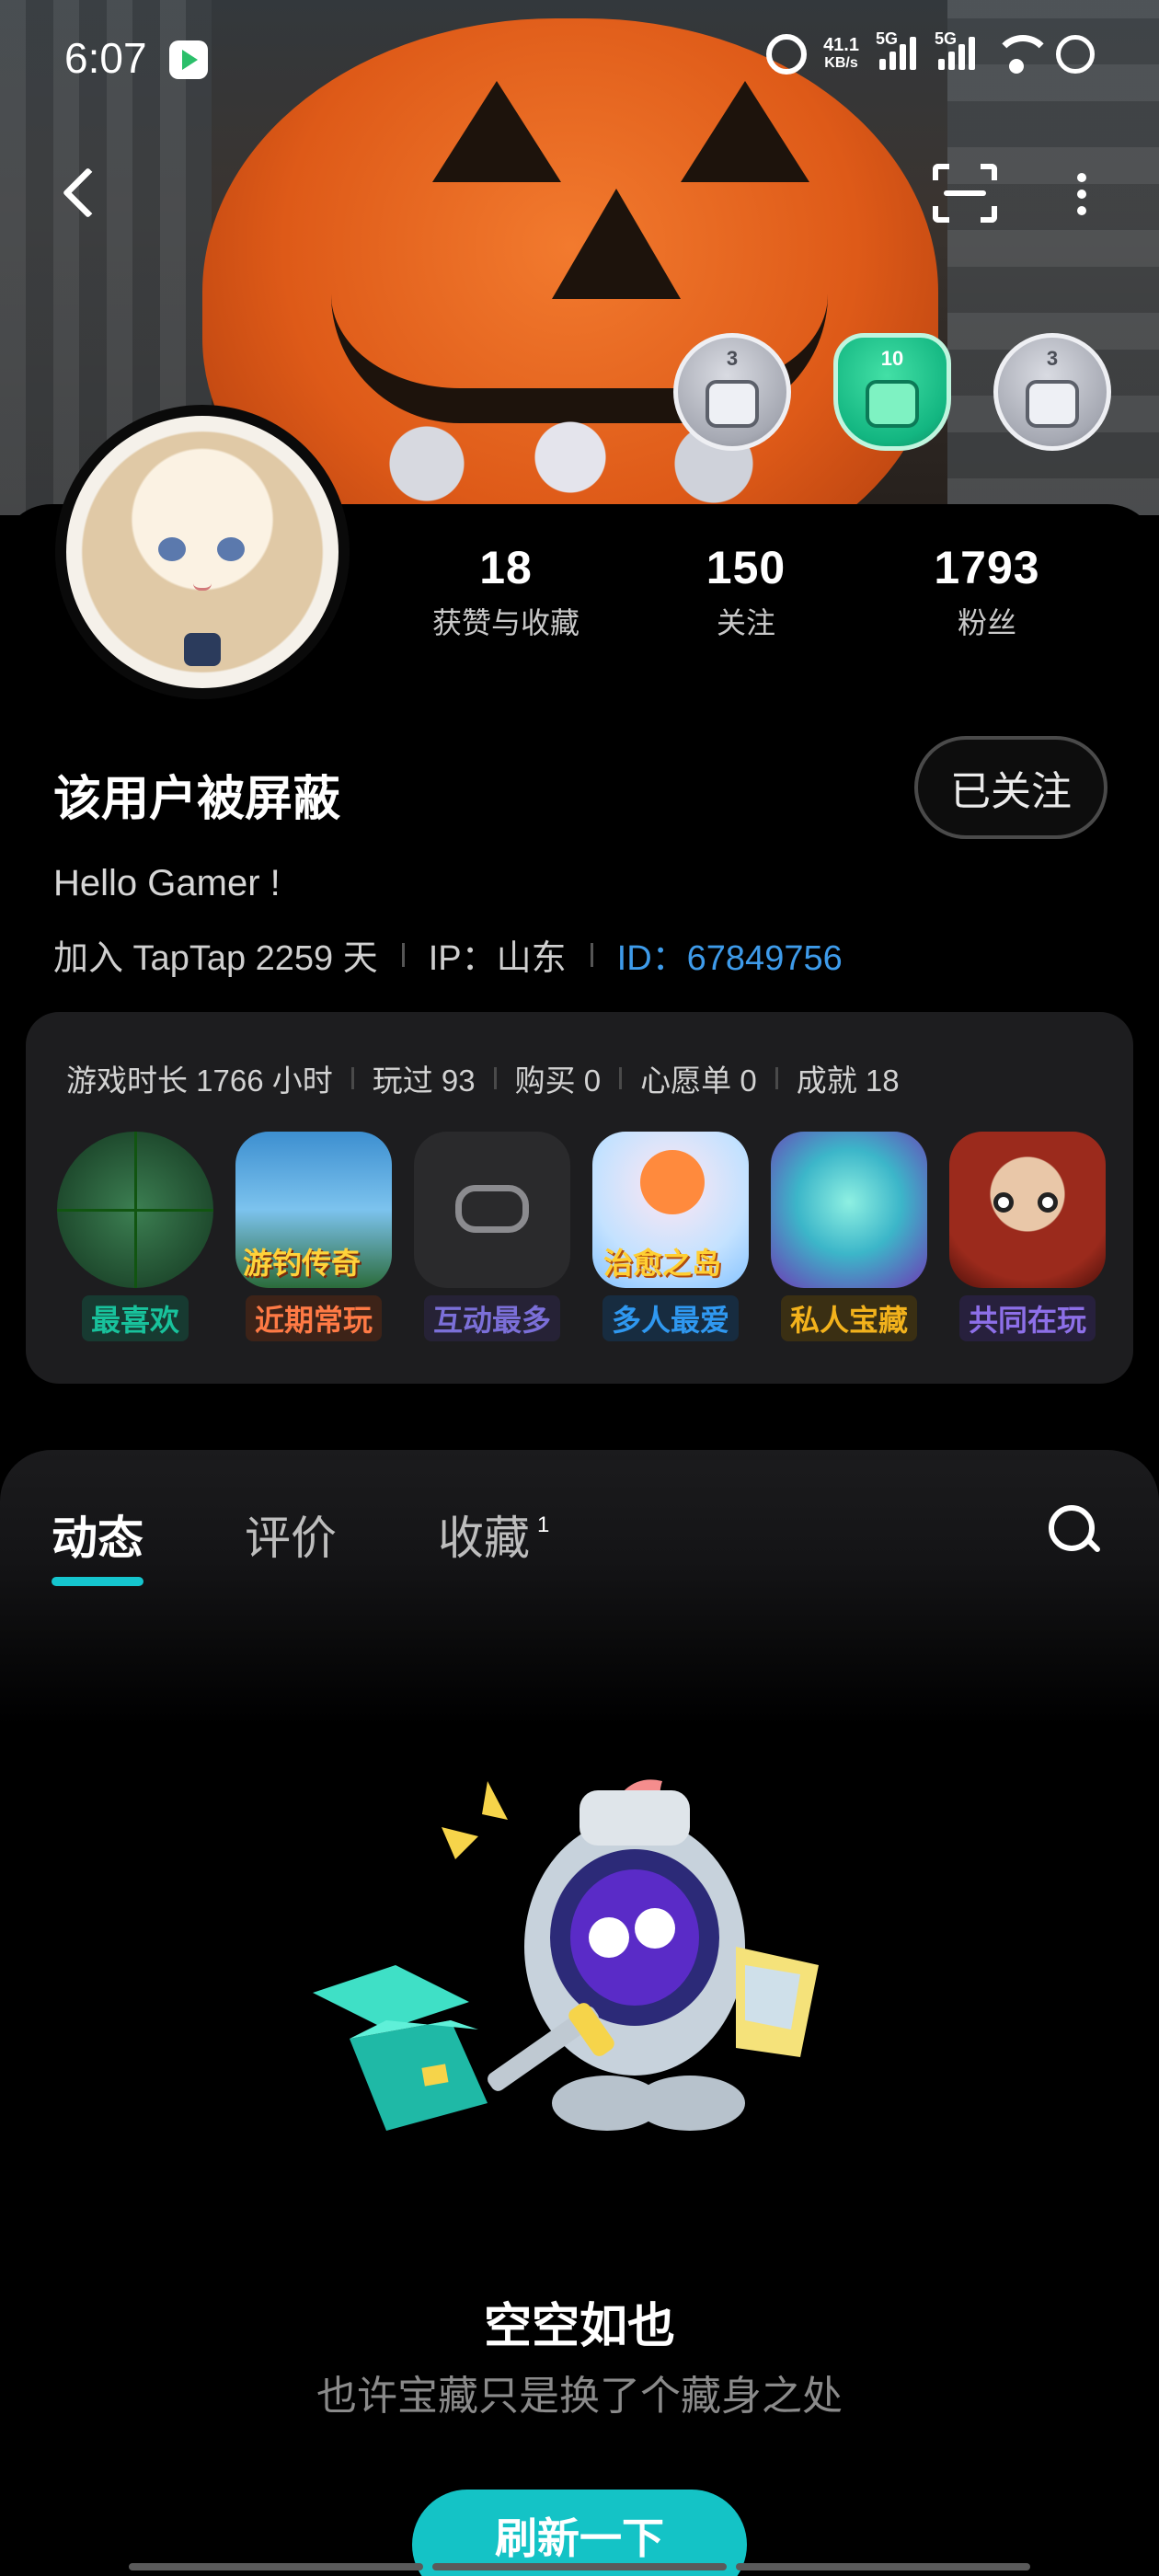  I want to click on tab-activity: 动态, so click(97, 1543).